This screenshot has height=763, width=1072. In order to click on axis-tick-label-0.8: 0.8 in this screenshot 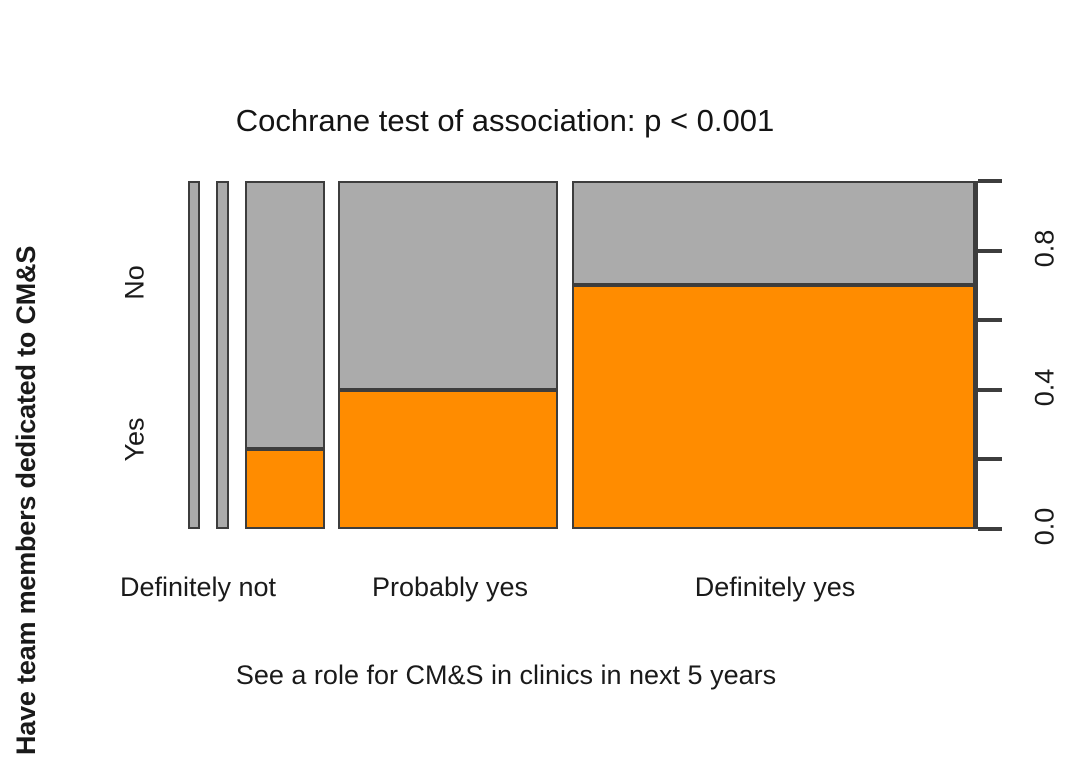, I will do `click(1044, 248)`.